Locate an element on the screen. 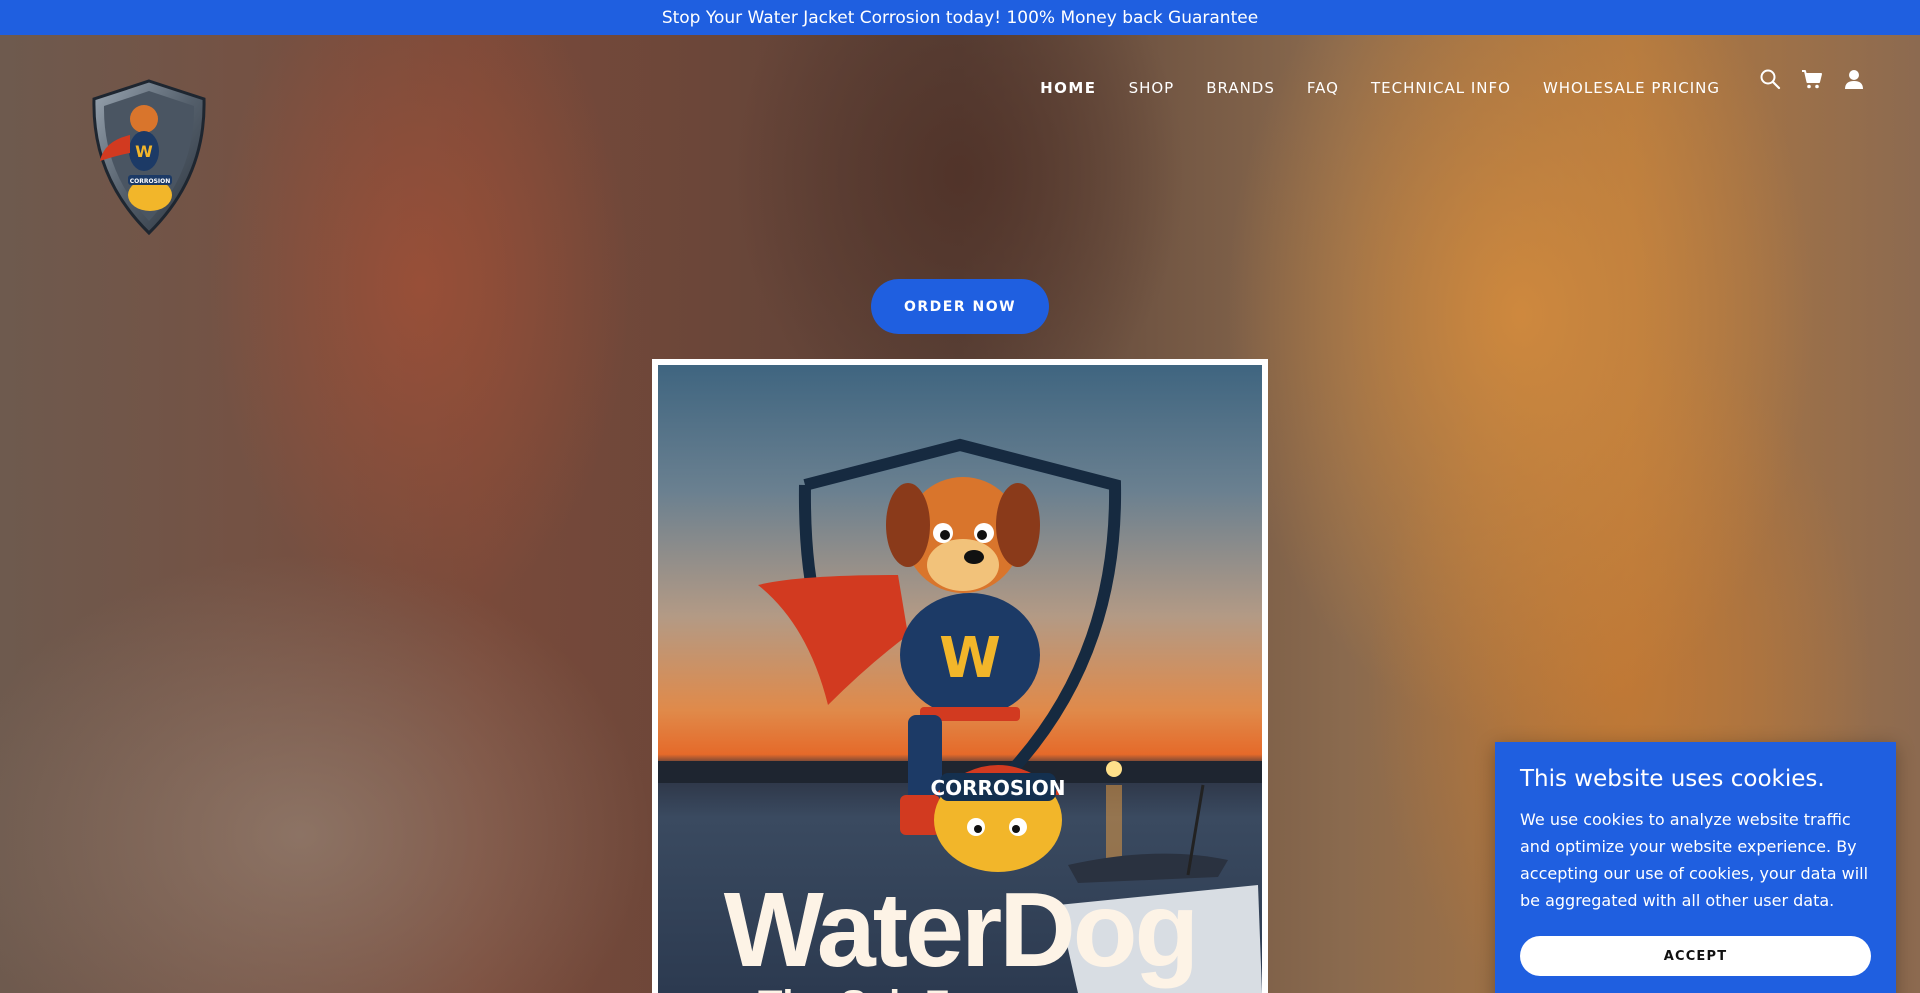 The image size is (1920, 993). nav-technical-info: TECHNICAL INFO is located at coordinates (1441, 88).